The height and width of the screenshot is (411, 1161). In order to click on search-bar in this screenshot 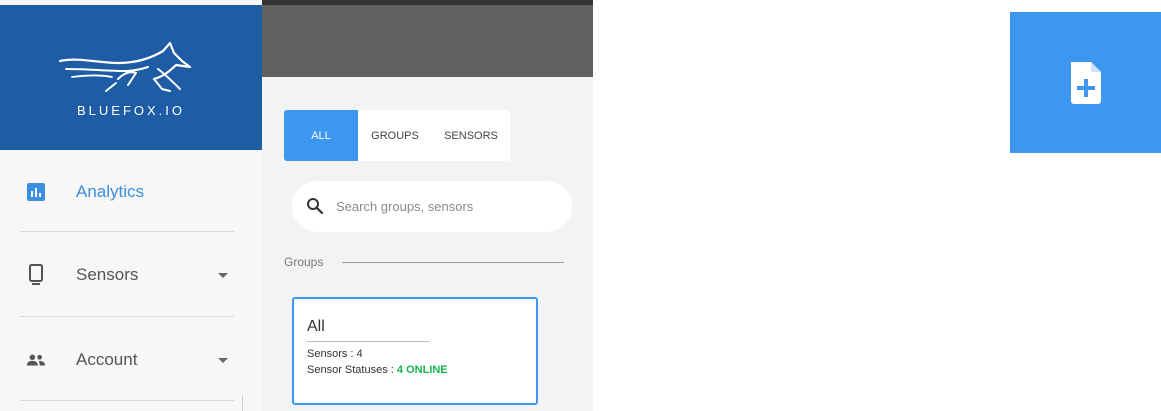, I will do `click(432, 206)`.